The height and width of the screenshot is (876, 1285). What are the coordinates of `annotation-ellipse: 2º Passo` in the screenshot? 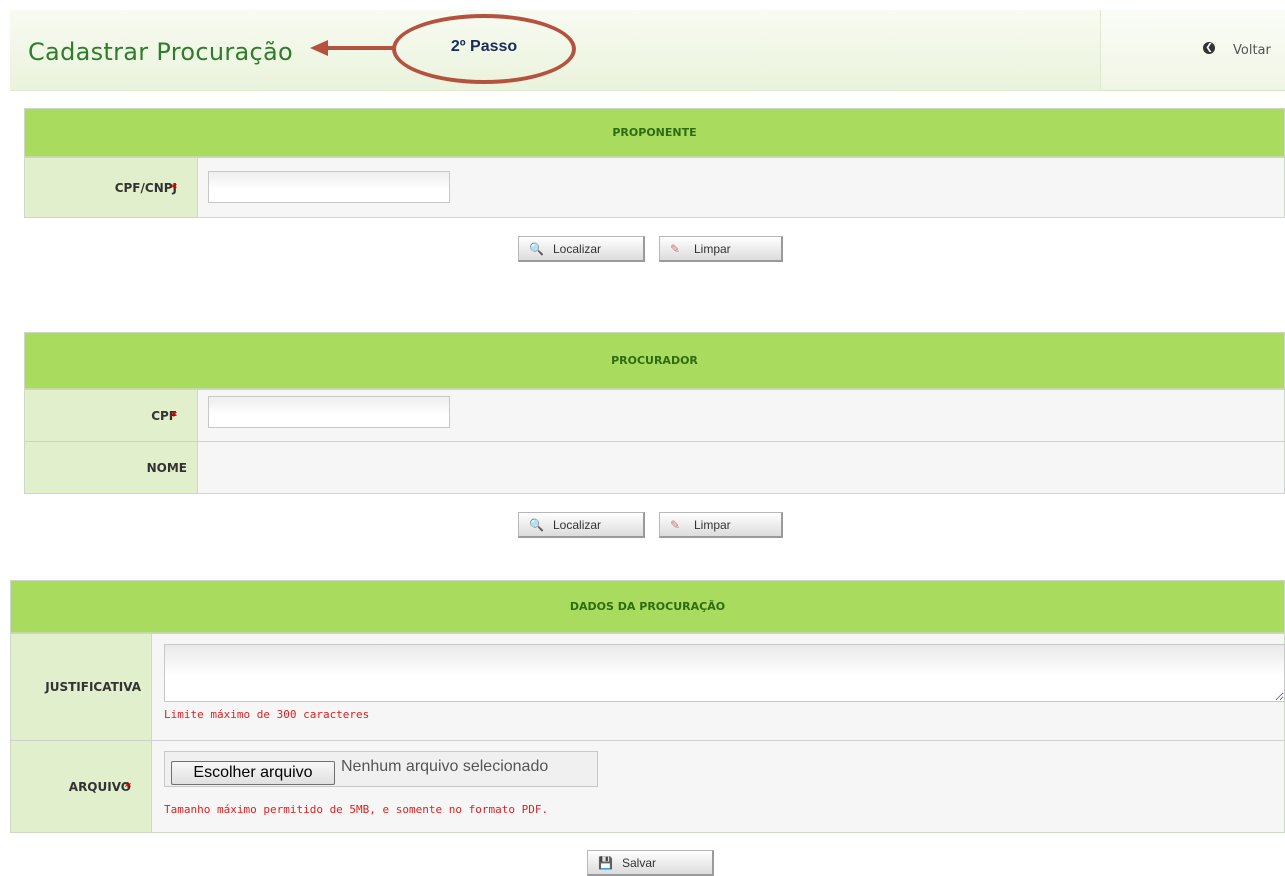 It's located at (484, 49).